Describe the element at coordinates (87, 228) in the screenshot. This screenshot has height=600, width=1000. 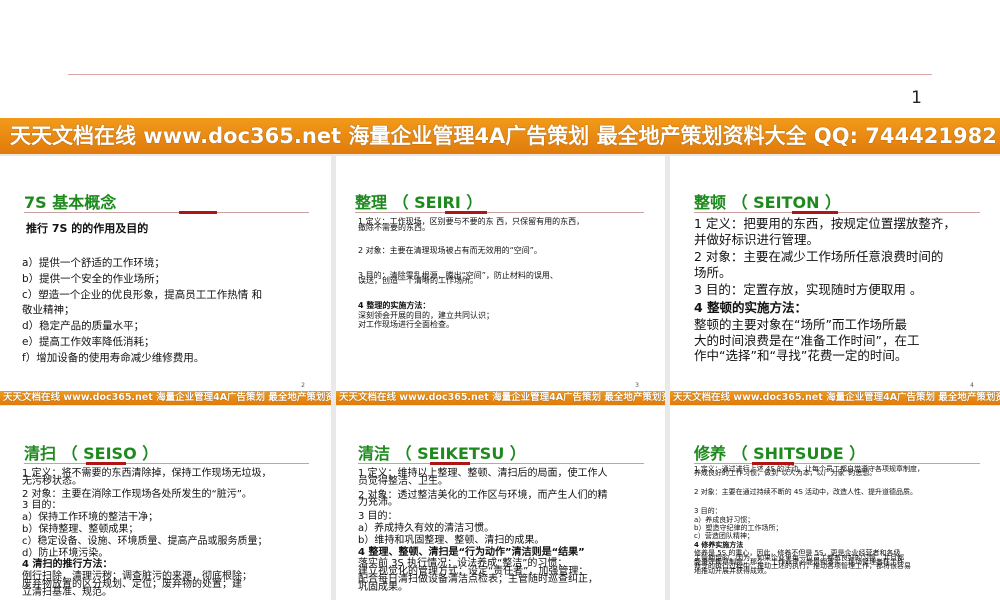
I see `slide-subtitle: 推行 7S 的的作用及目的` at that location.